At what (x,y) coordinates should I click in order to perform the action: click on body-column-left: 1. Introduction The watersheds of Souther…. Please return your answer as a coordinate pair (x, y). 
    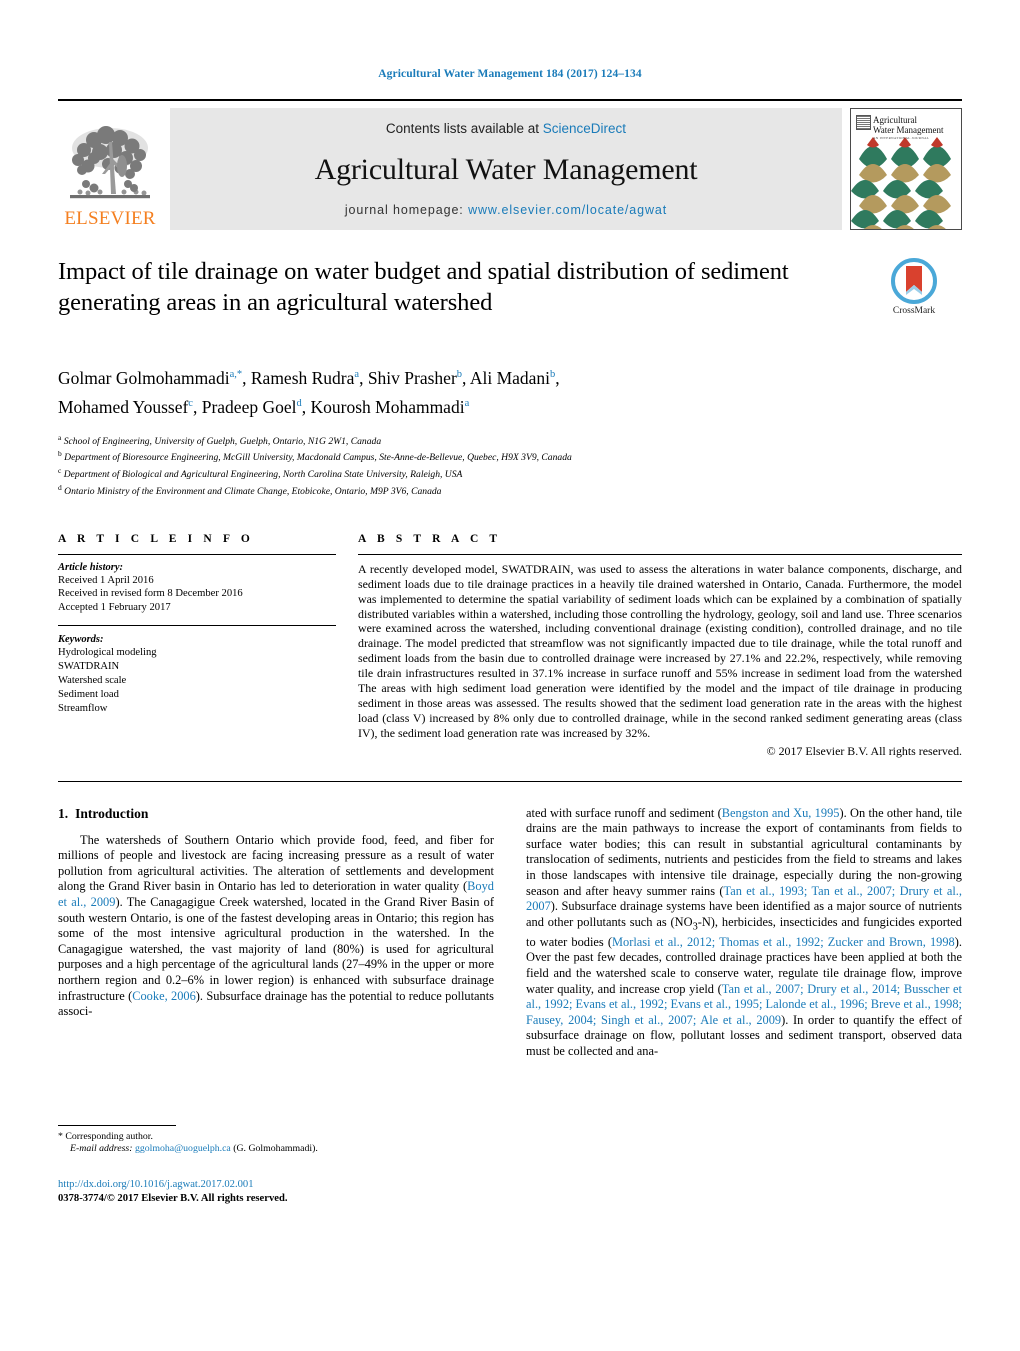
    Looking at the image, I should click on (276, 1006).